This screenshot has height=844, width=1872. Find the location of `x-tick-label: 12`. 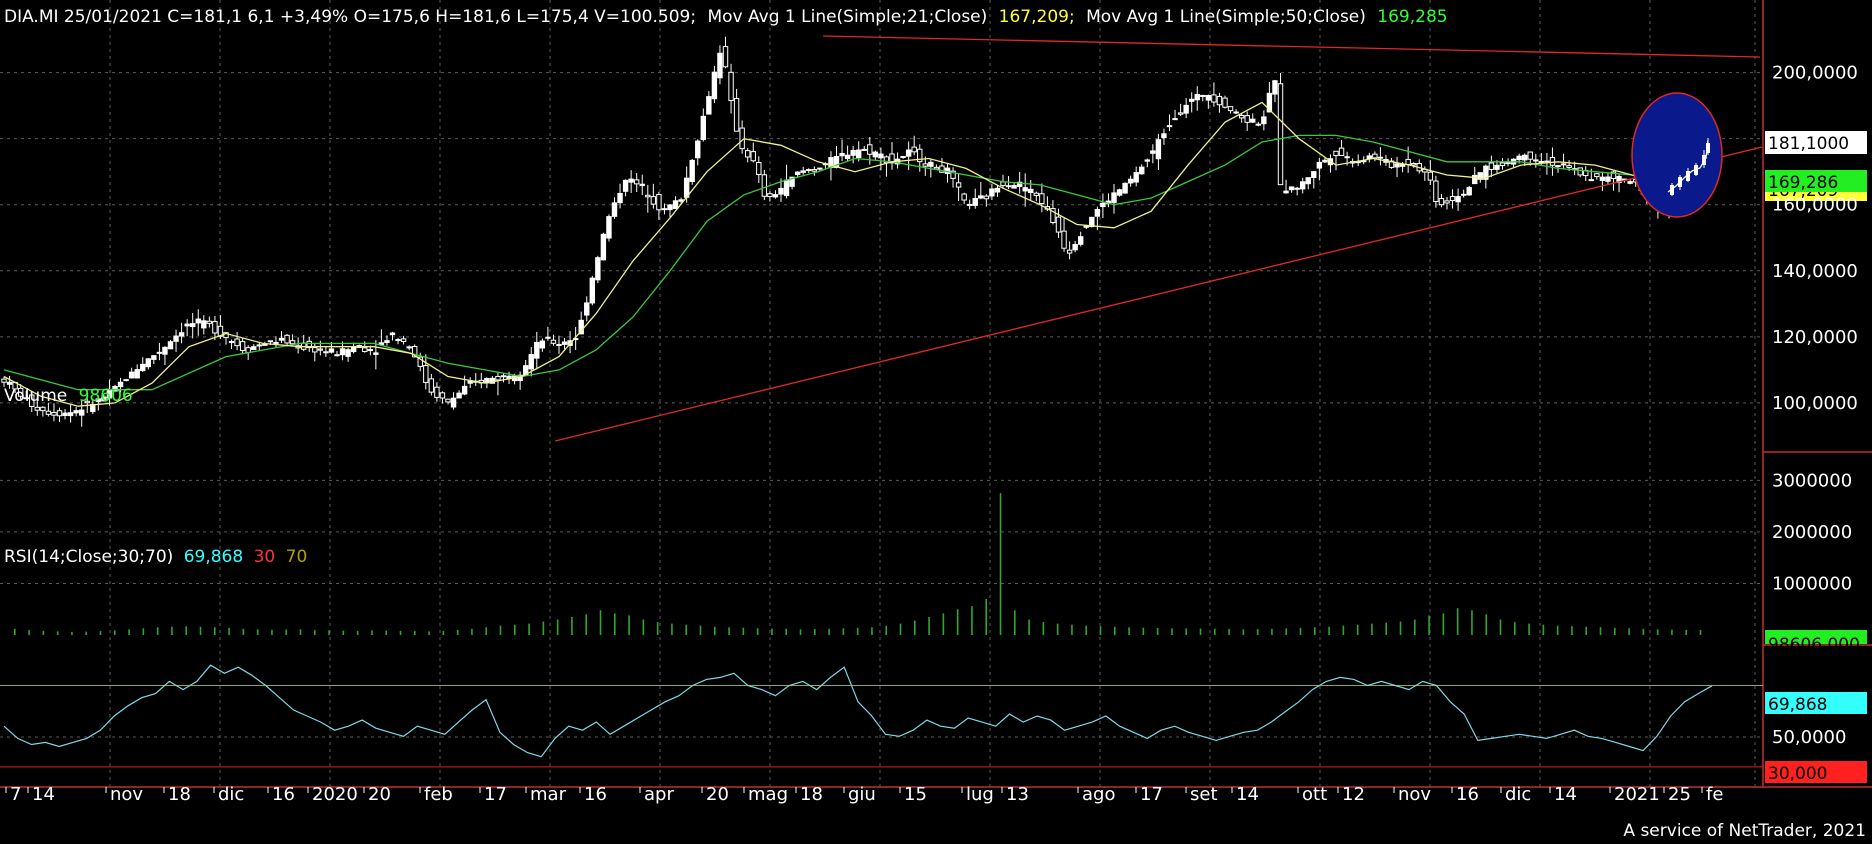

x-tick-label: 12 is located at coordinates (1353, 794).